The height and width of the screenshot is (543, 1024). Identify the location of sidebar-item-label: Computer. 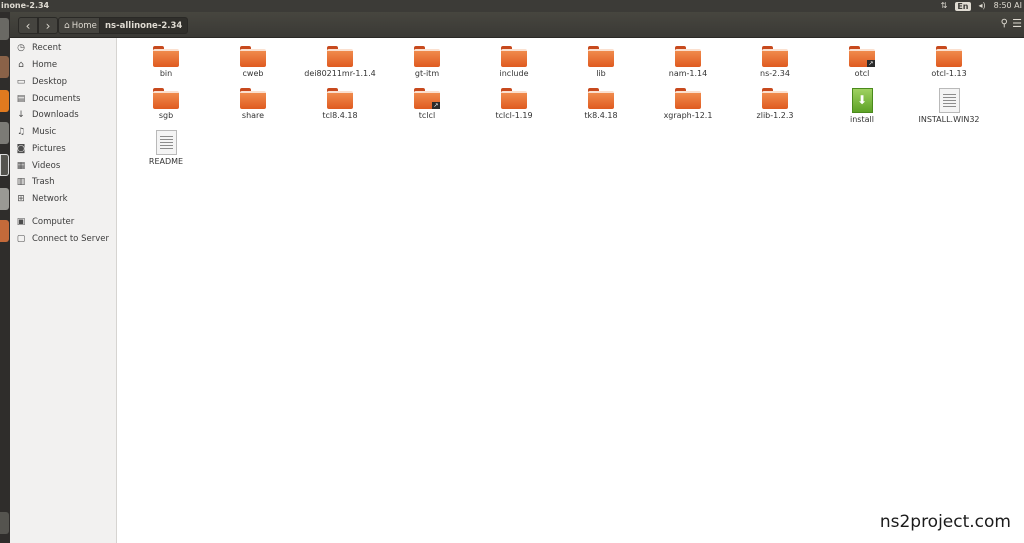
(53, 222).